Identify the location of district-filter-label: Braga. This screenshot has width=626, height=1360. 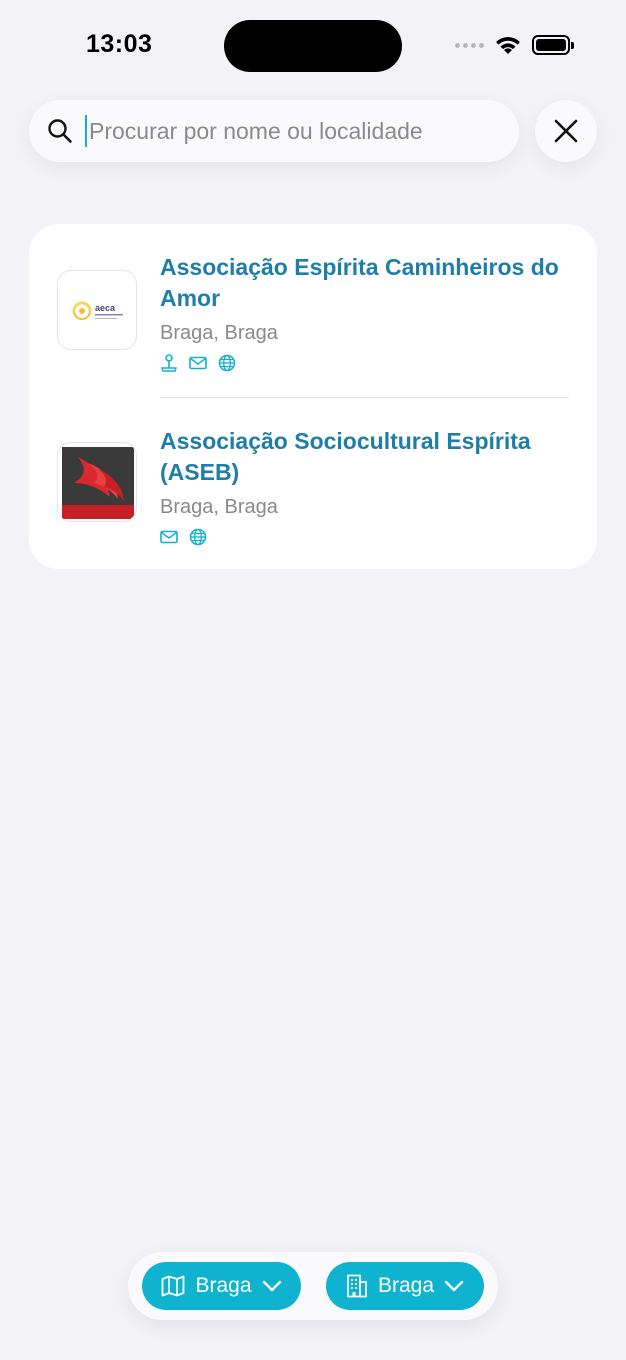
(223, 1285).